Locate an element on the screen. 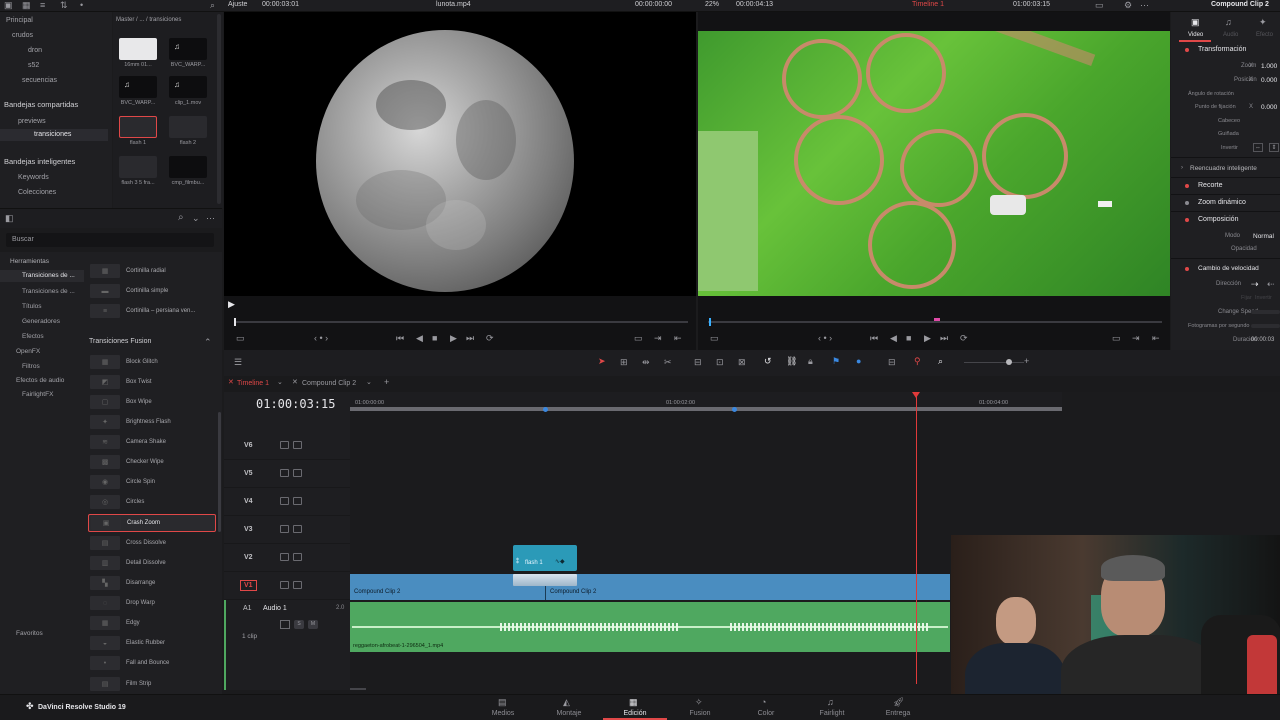  cut-page-icon: ◭ is located at coordinates (566, 702).